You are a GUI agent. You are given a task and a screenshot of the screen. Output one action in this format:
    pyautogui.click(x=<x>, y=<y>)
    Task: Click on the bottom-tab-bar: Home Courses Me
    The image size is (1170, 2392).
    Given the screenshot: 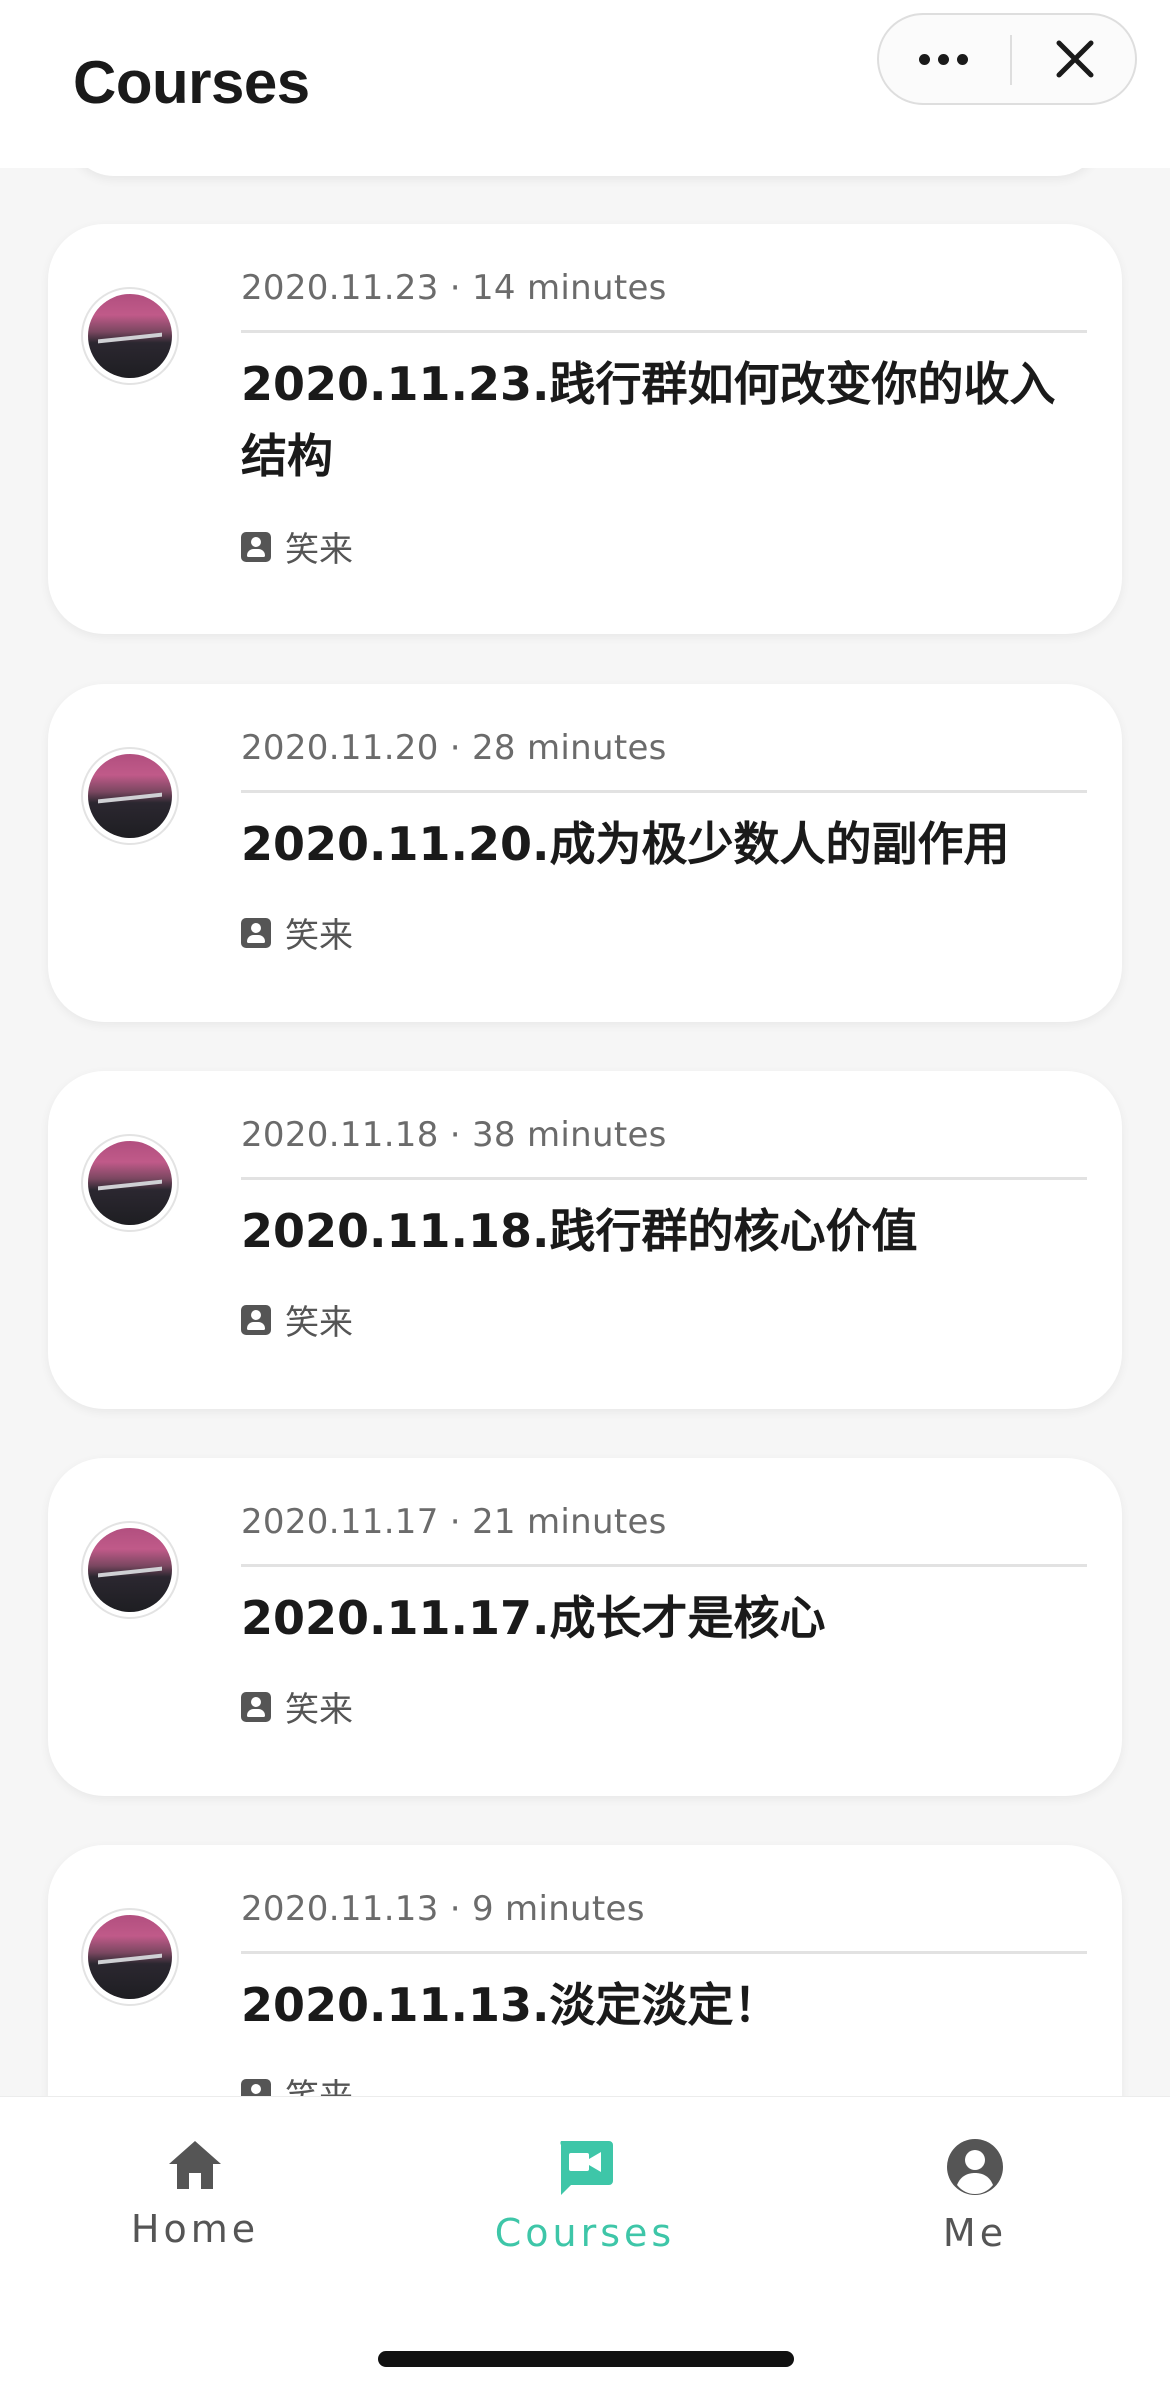 What is the action you would take?
    pyautogui.click(x=585, y=2244)
    